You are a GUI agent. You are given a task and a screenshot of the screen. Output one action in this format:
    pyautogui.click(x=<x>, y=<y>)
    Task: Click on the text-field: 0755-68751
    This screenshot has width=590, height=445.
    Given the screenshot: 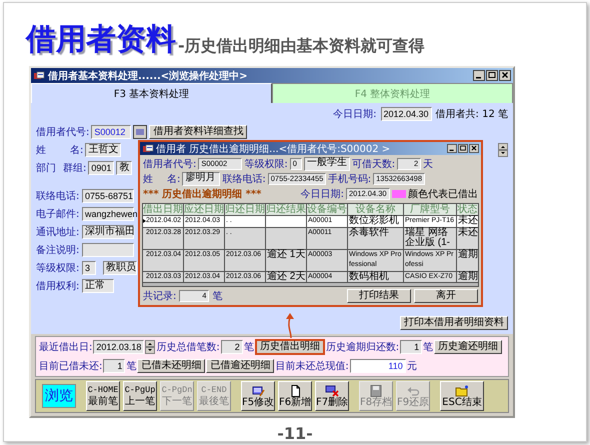 What is the action you would take?
    pyautogui.click(x=108, y=196)
    